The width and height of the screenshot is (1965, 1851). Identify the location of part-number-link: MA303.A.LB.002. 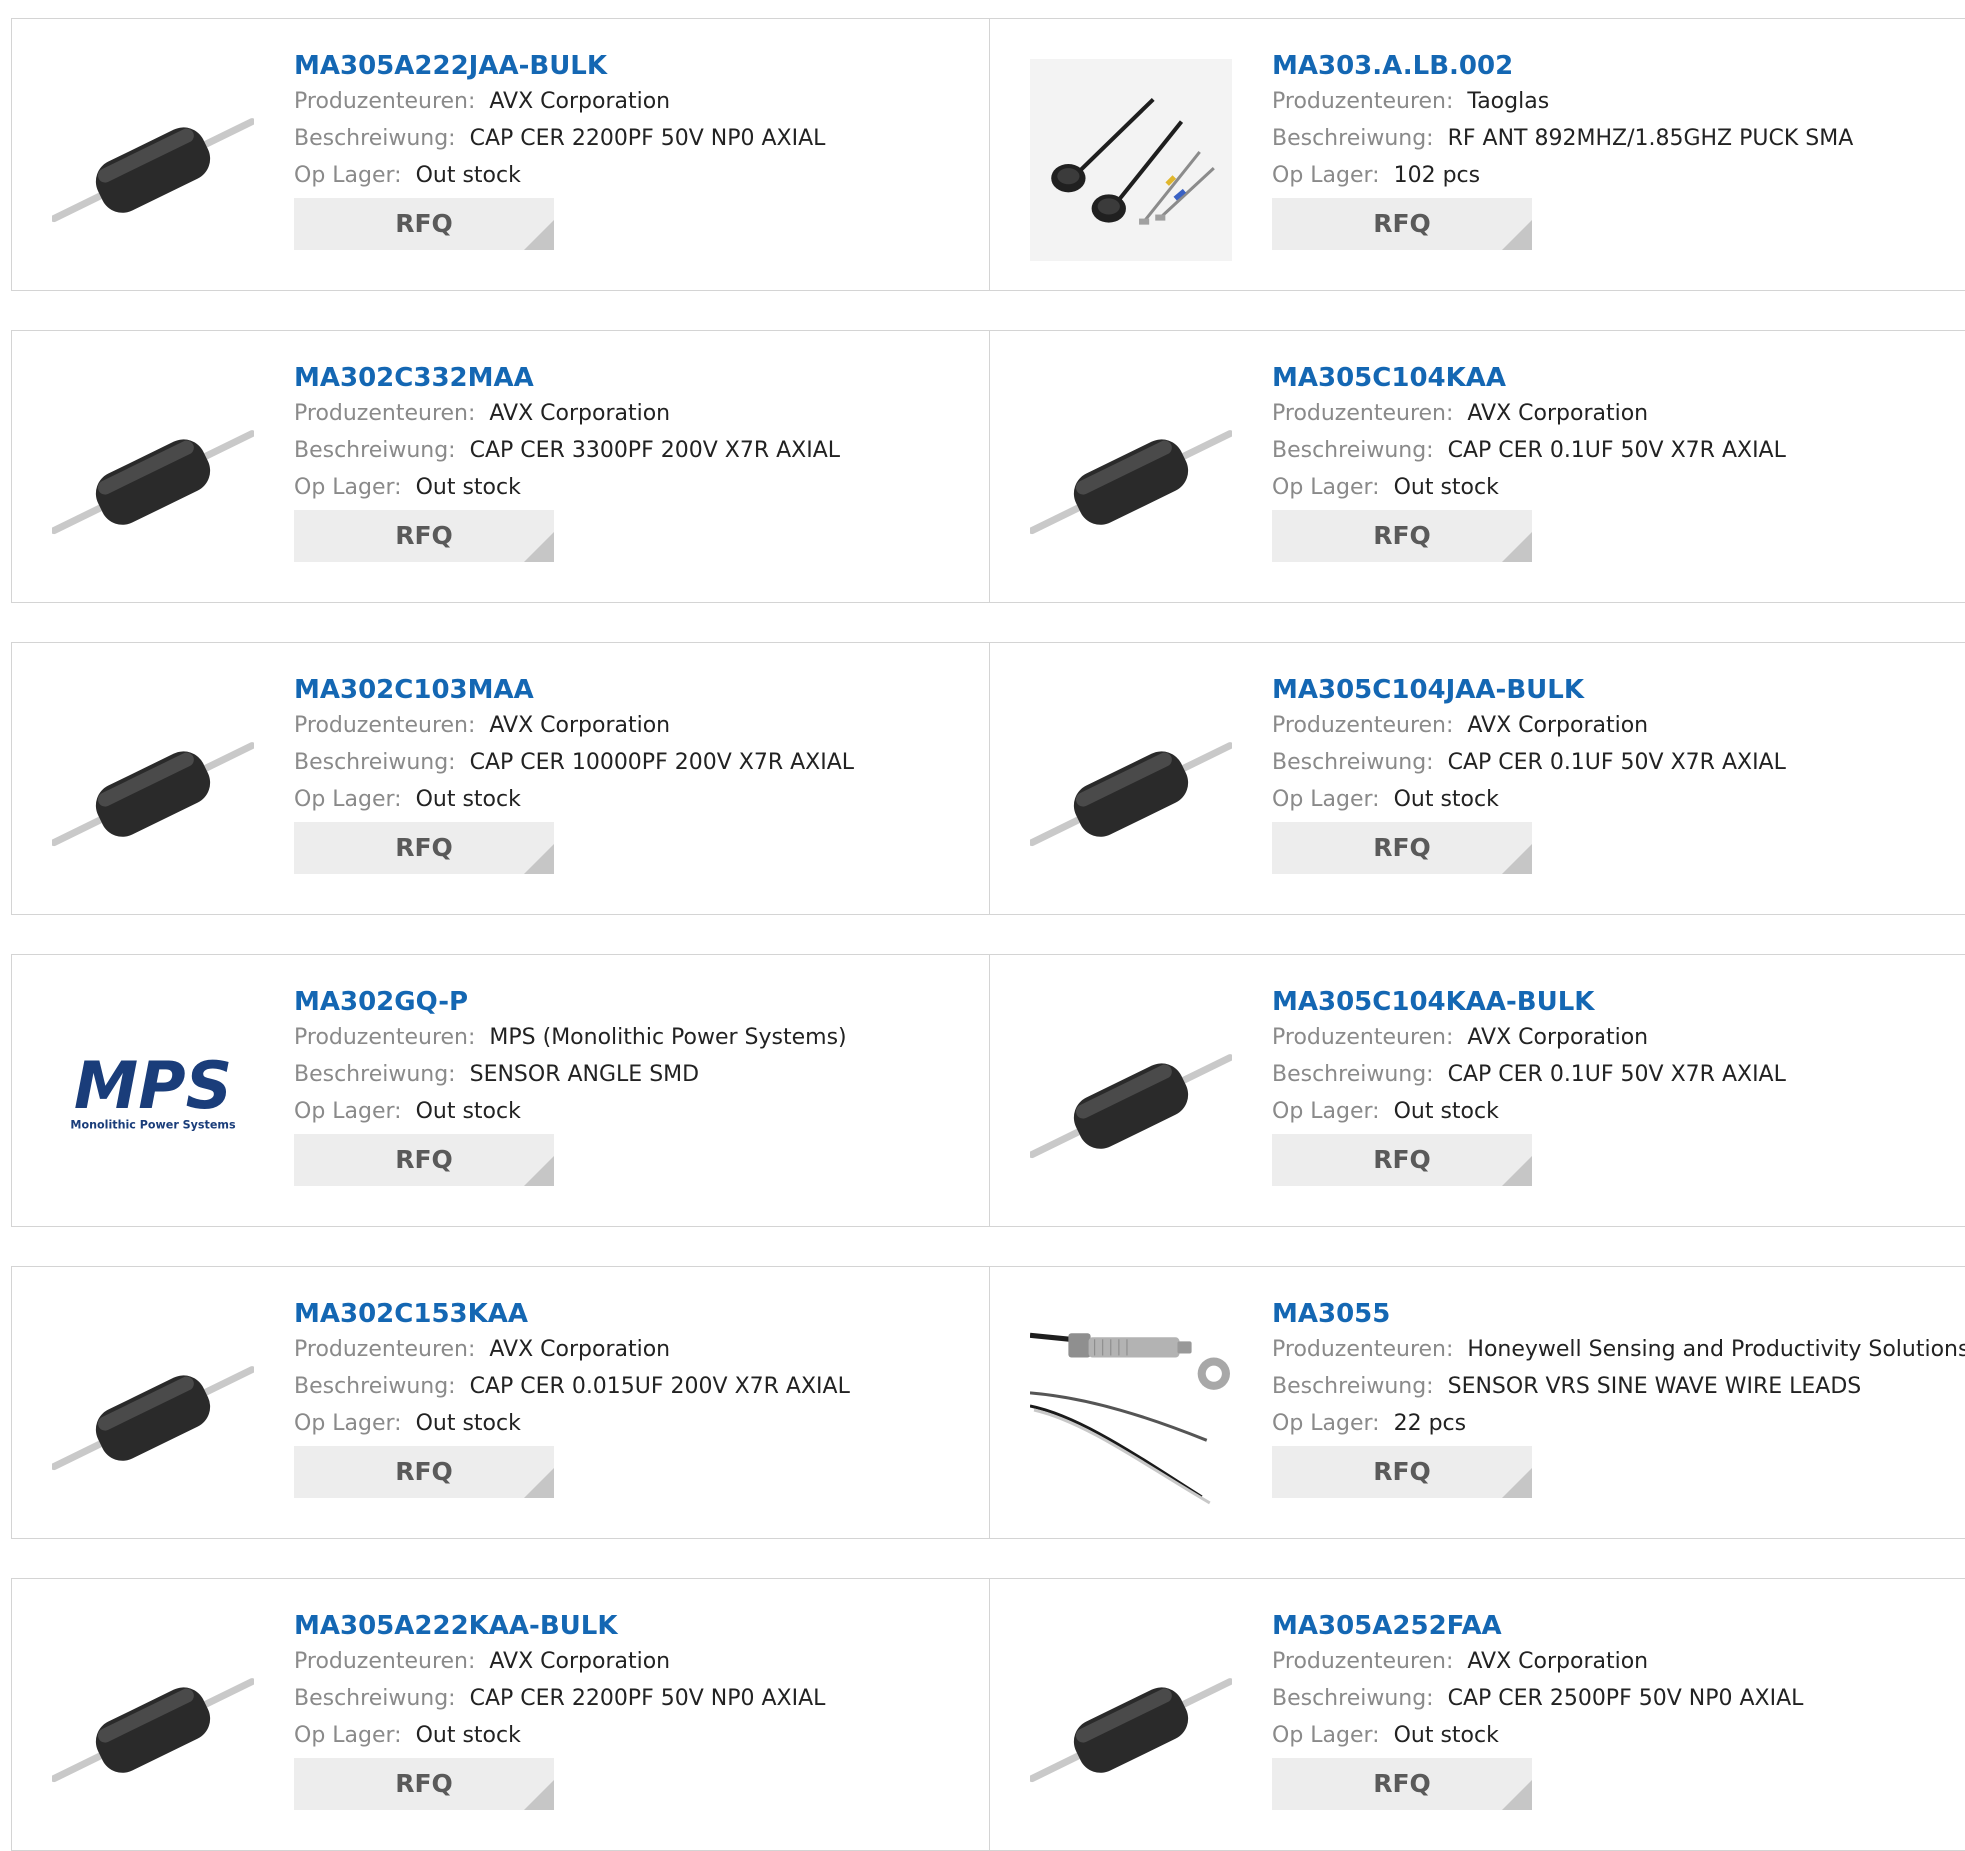
(1612, 66).